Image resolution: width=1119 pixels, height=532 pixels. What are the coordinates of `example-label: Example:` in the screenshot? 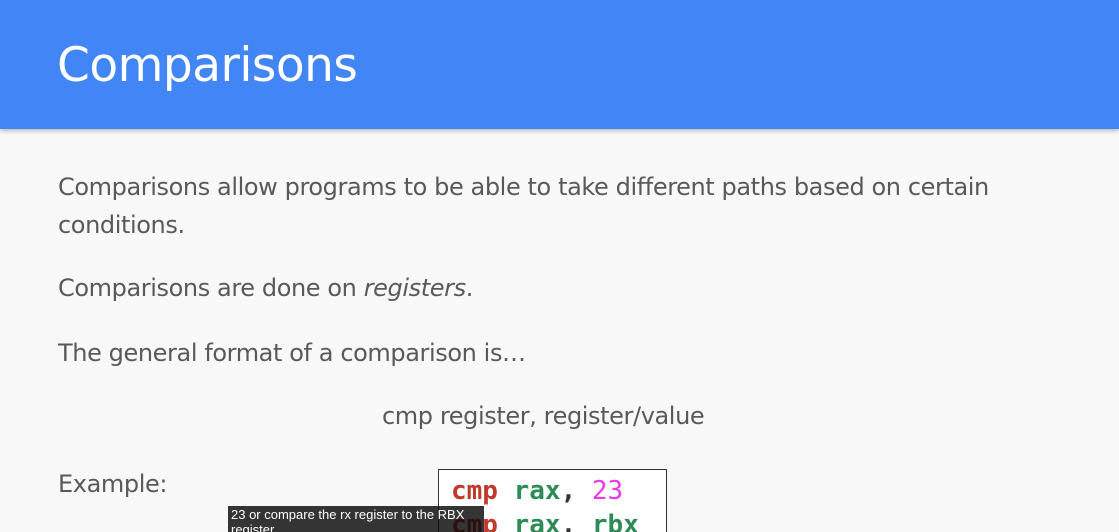 It's located at (113, 484).